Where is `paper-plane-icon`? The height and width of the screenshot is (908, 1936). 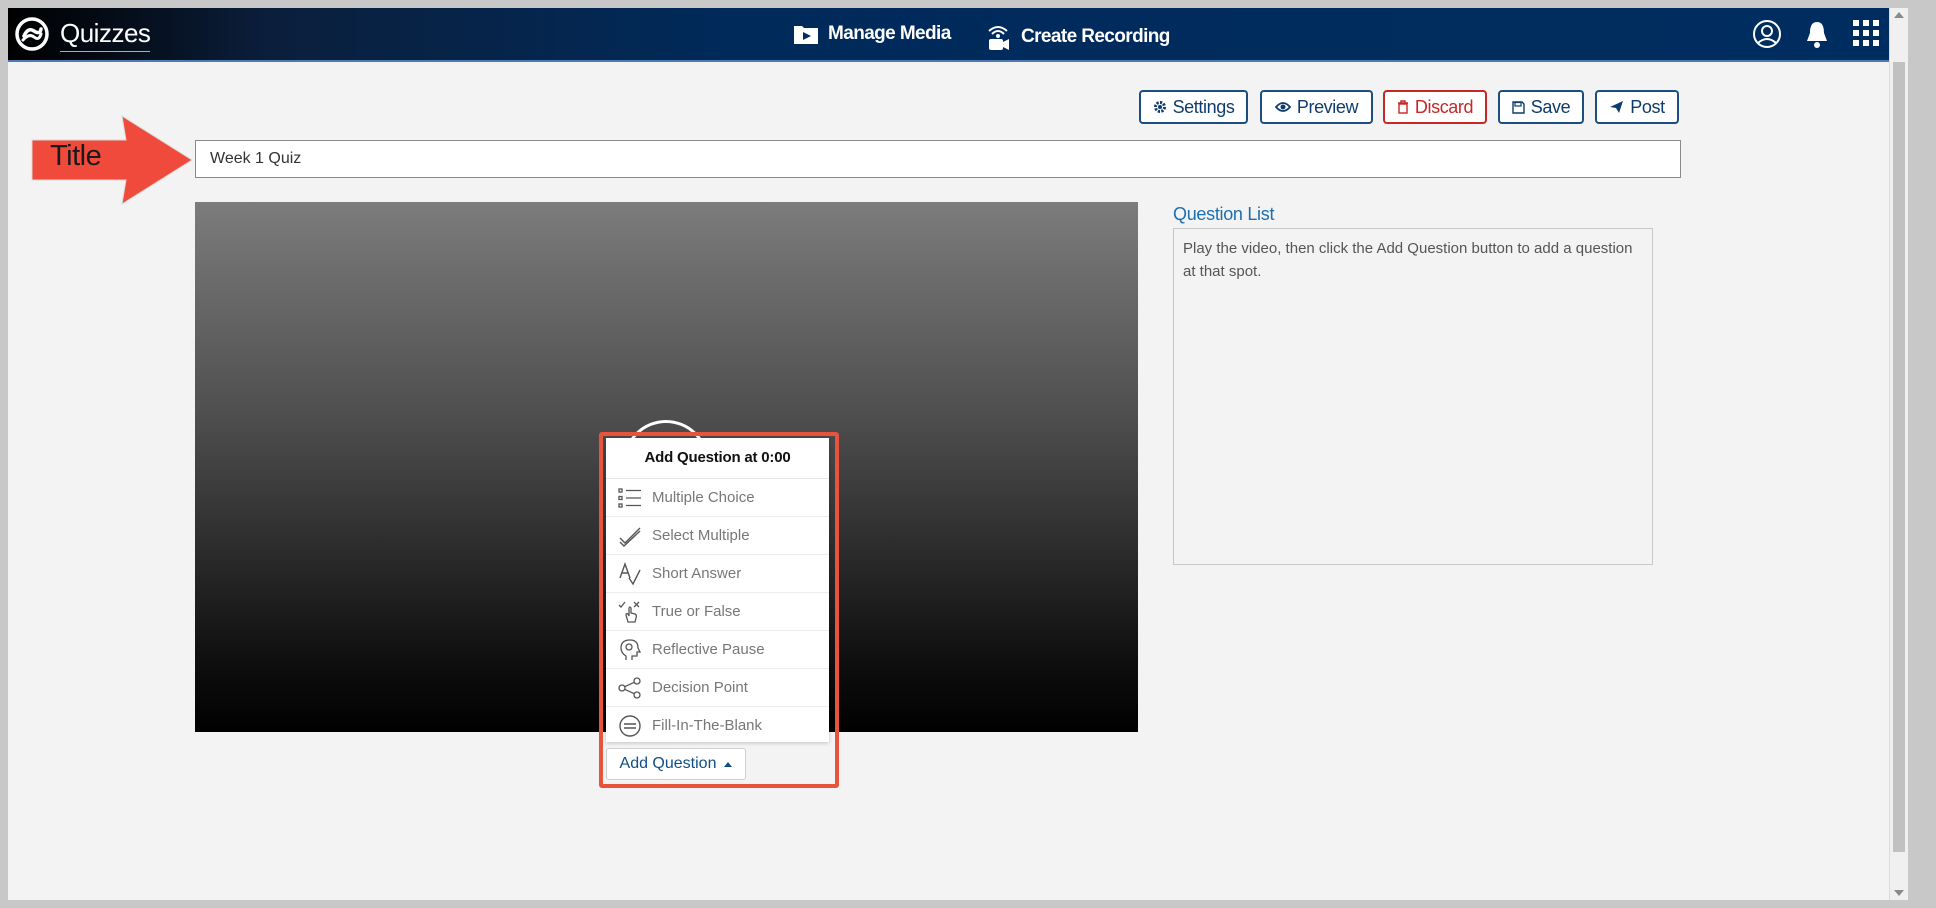
paper-plane-icon is located at coordinates (1617, 107).